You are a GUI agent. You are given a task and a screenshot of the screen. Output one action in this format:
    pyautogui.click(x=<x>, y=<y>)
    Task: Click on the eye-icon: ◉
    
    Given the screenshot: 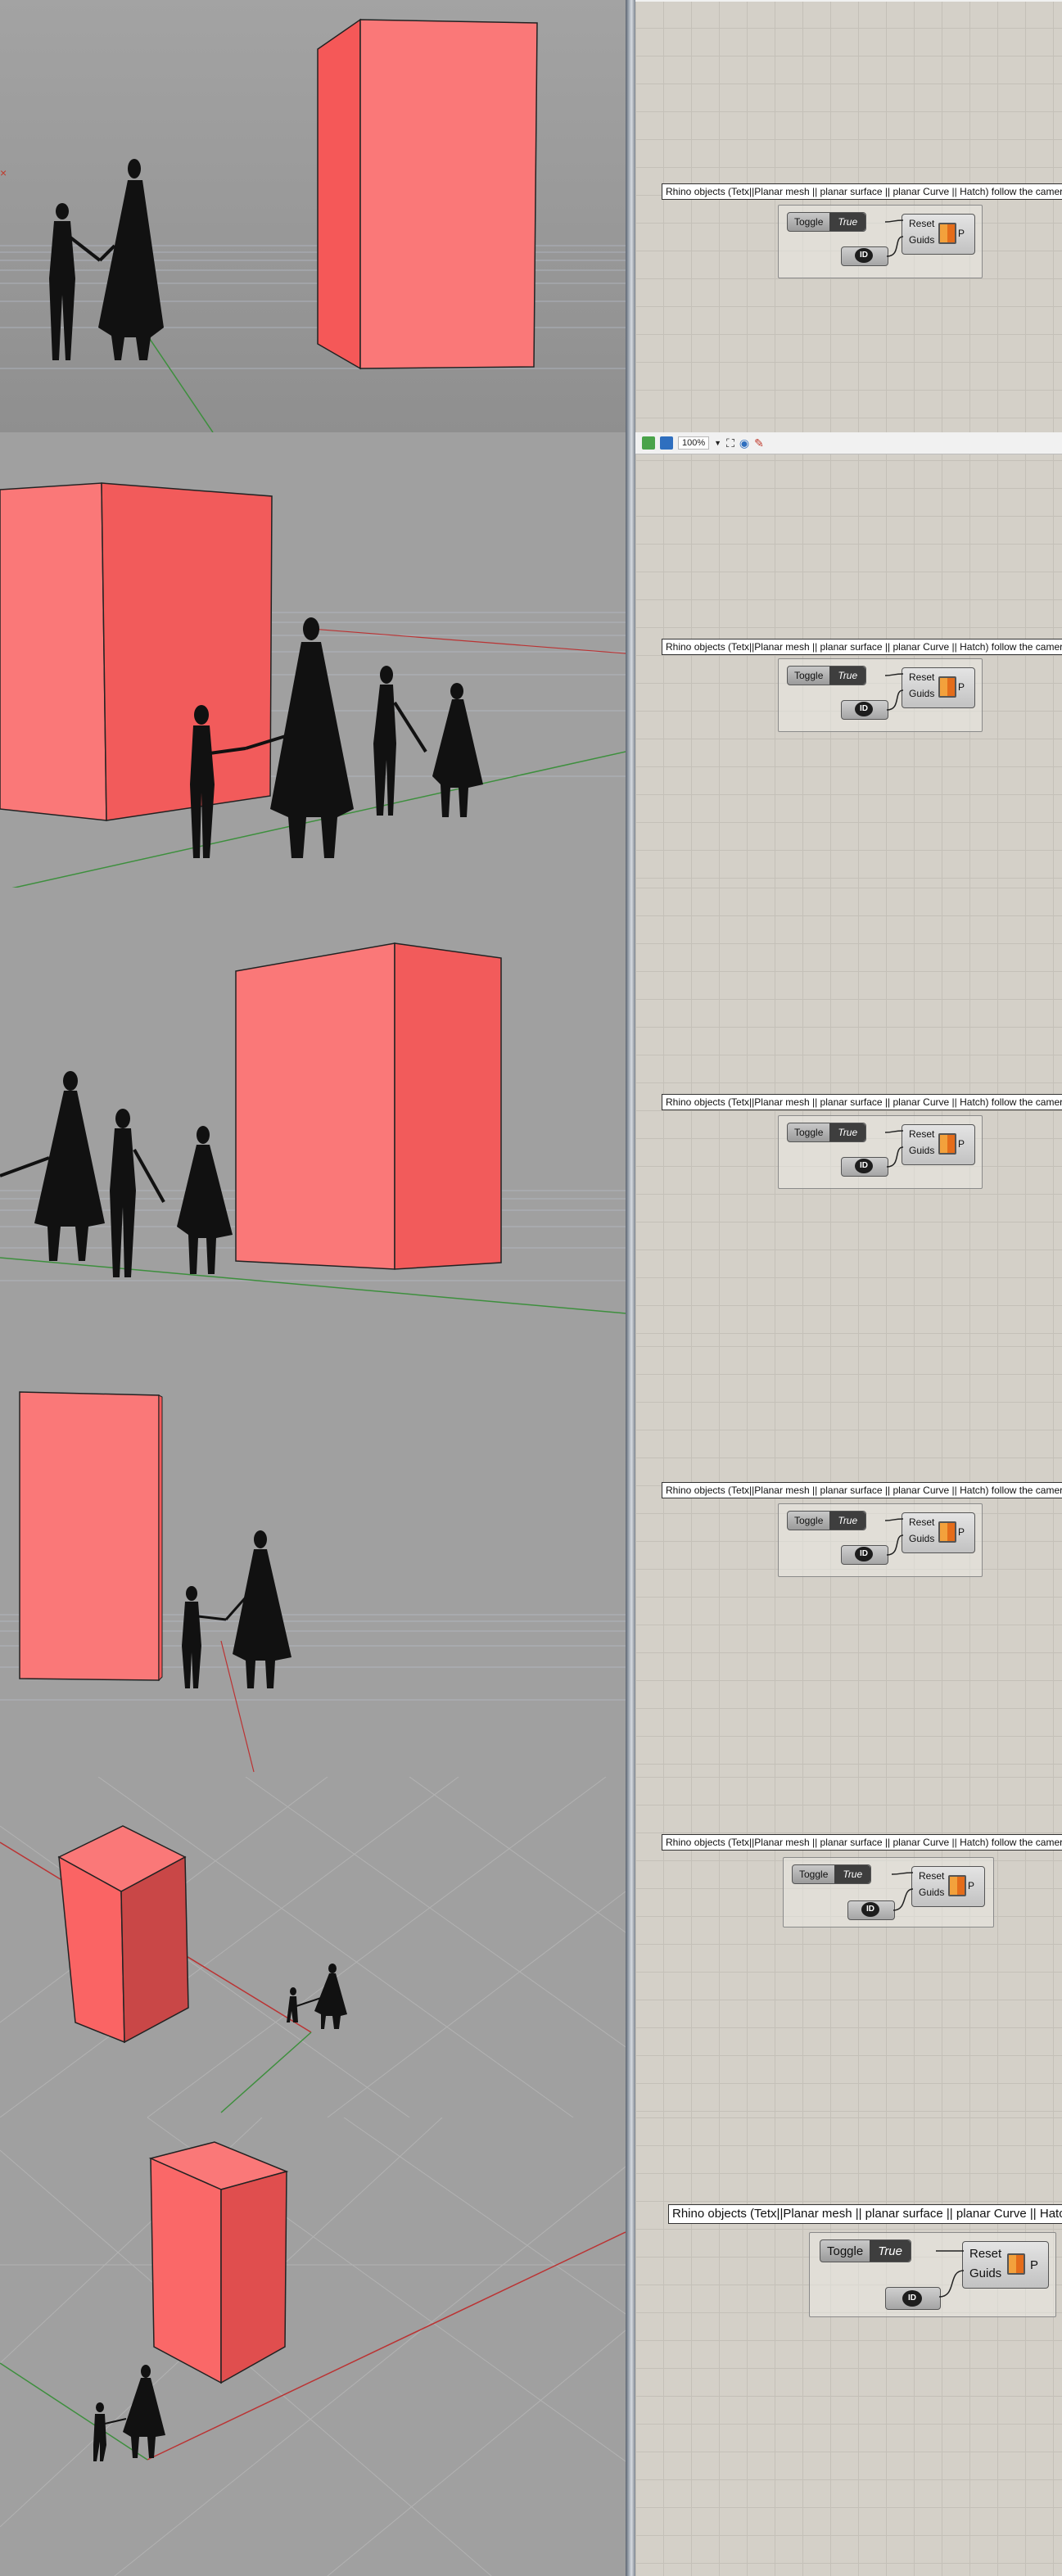 What is the action you would take?
    pyautogui.click(x=744, y=443)
    